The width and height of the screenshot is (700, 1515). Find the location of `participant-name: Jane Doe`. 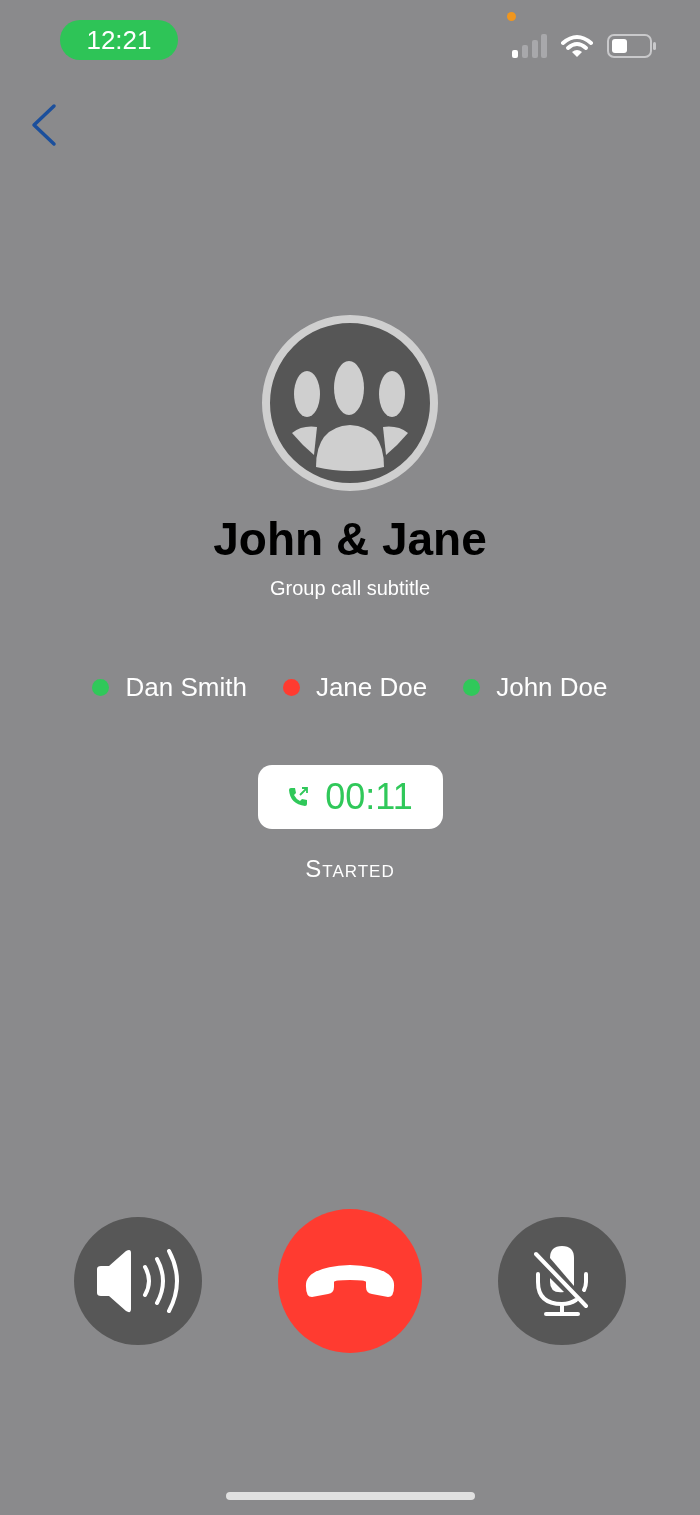

participant-name: Jane Doe is located at coordinates (371, 687).